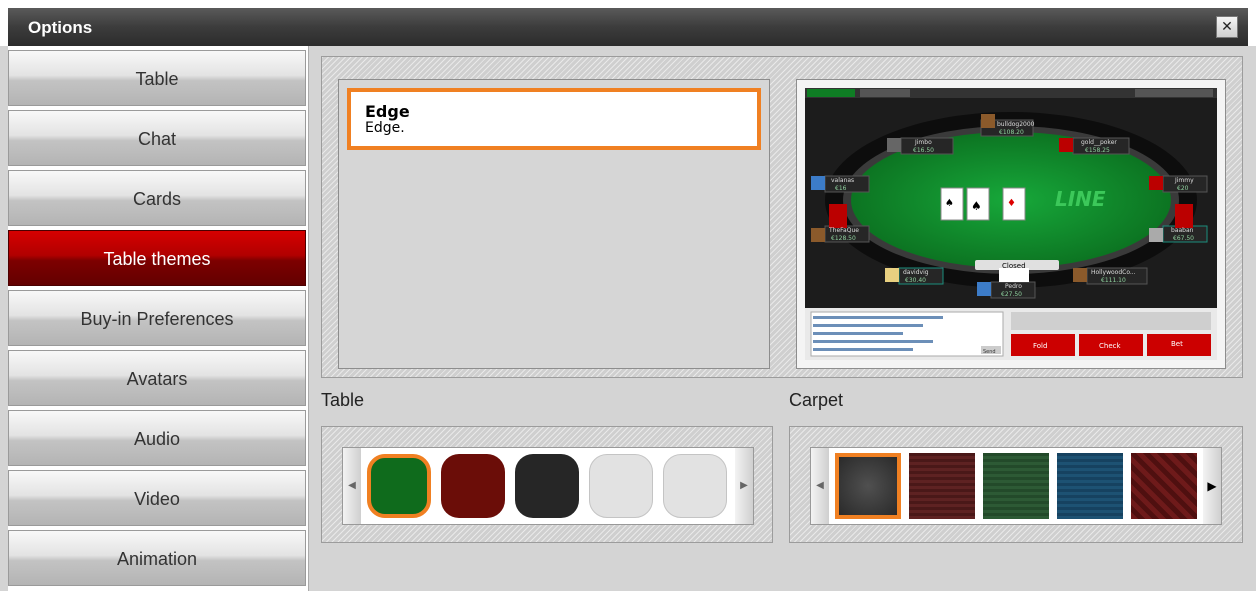 Image resolution: width=1256 pixels, height=591 pixels. I want to click on carpet-prev-arrow: ◀, so click(820, 486).